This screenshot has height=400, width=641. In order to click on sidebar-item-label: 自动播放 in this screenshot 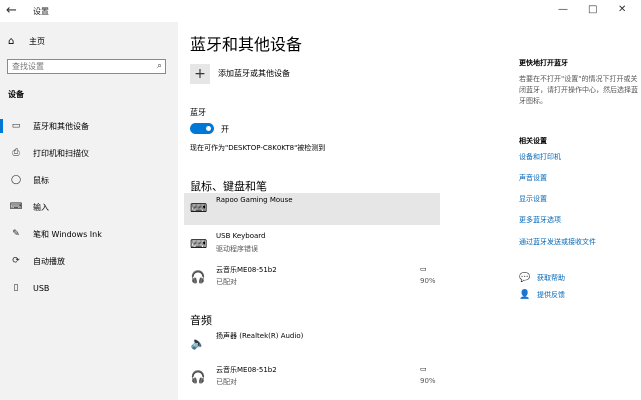, I will do `click(49, 261)`.